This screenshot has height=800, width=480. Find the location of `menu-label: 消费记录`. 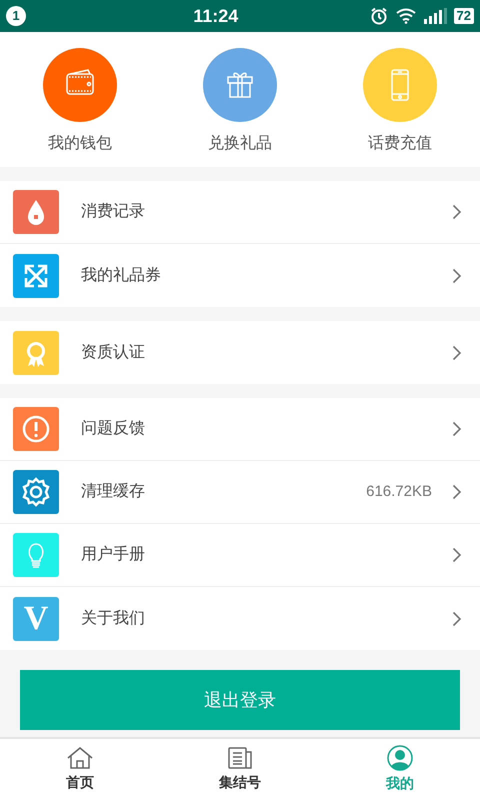

menu-label: 消费记录 is located at coordinates (113, 212).